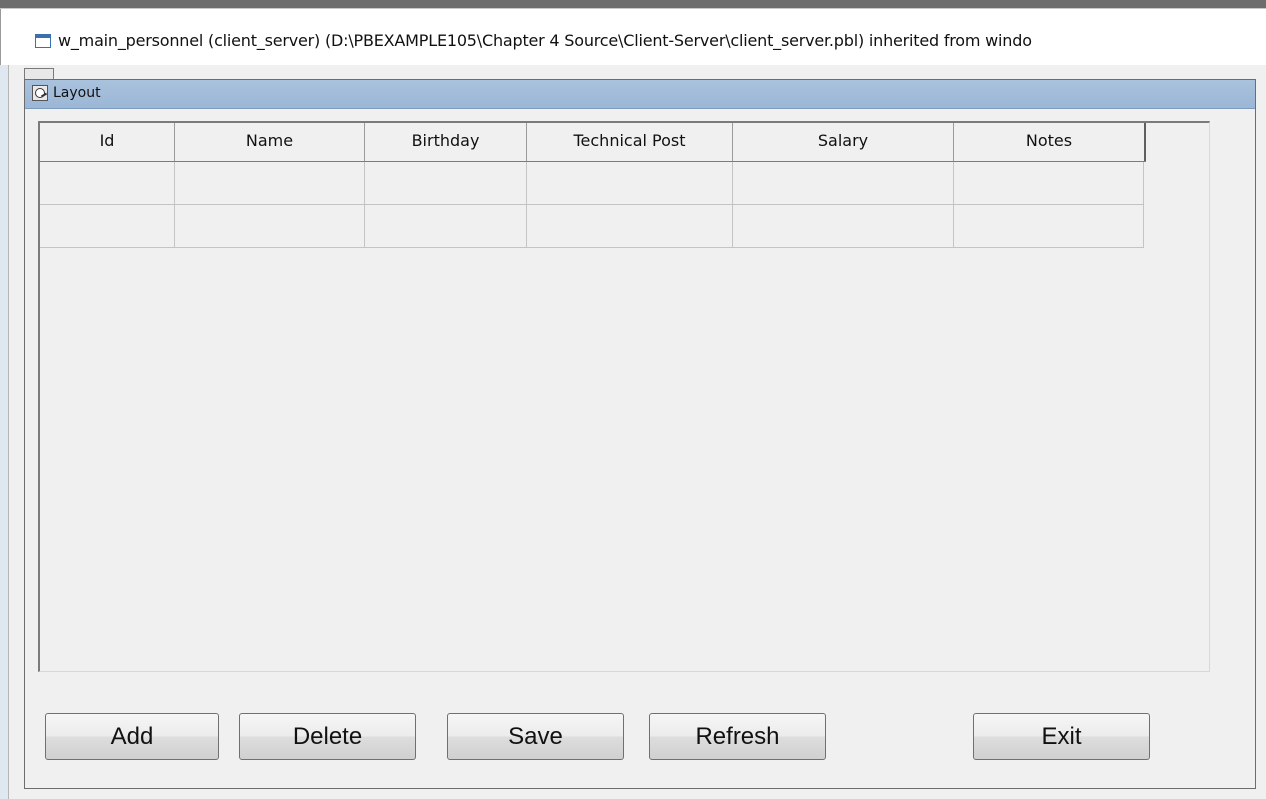 The width and height of the screenshot is (1266, 799). What do you see at coordinates (535, 736) in the screenshot?
I see `save-button: Save` at bounding box center [535, 736].